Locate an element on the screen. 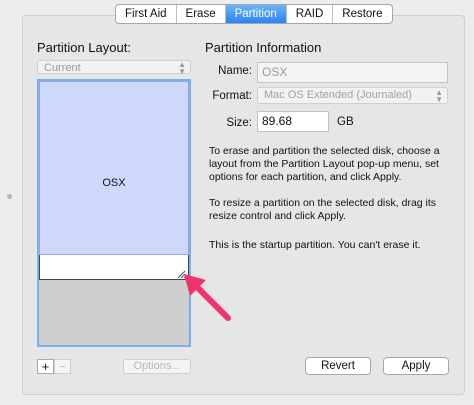 Image resolution: width=474 pixels, height=405 pixels. format-select: Mac OS Extended (Journaled) ▲ ▼ is located at coordinates (352, 95).